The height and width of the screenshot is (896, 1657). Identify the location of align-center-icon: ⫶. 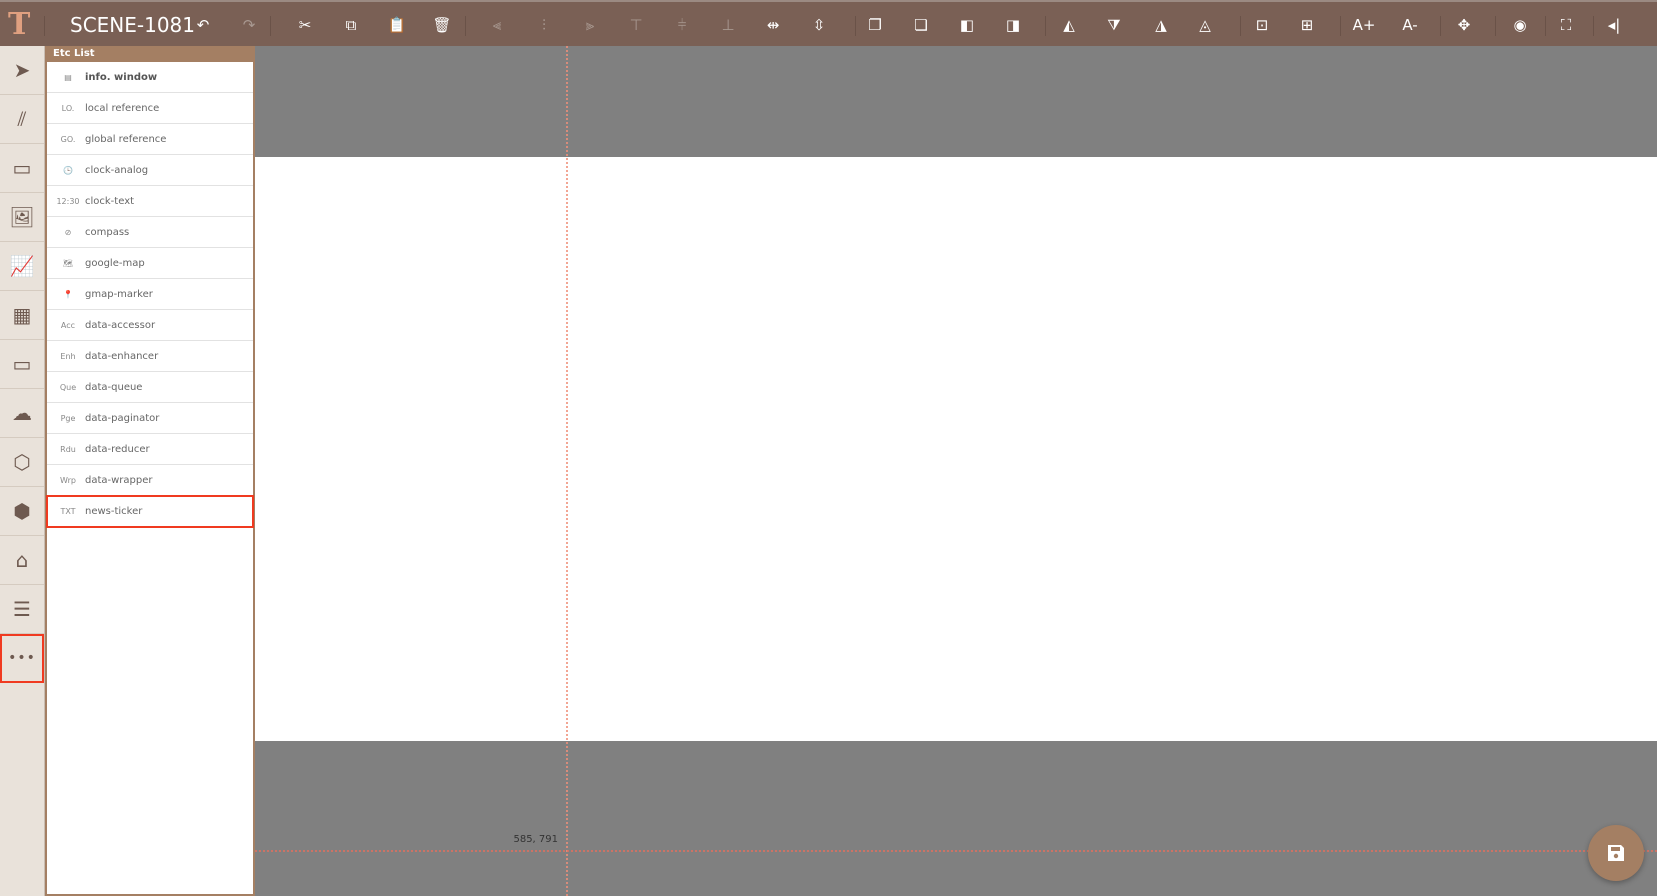
(544, 25).